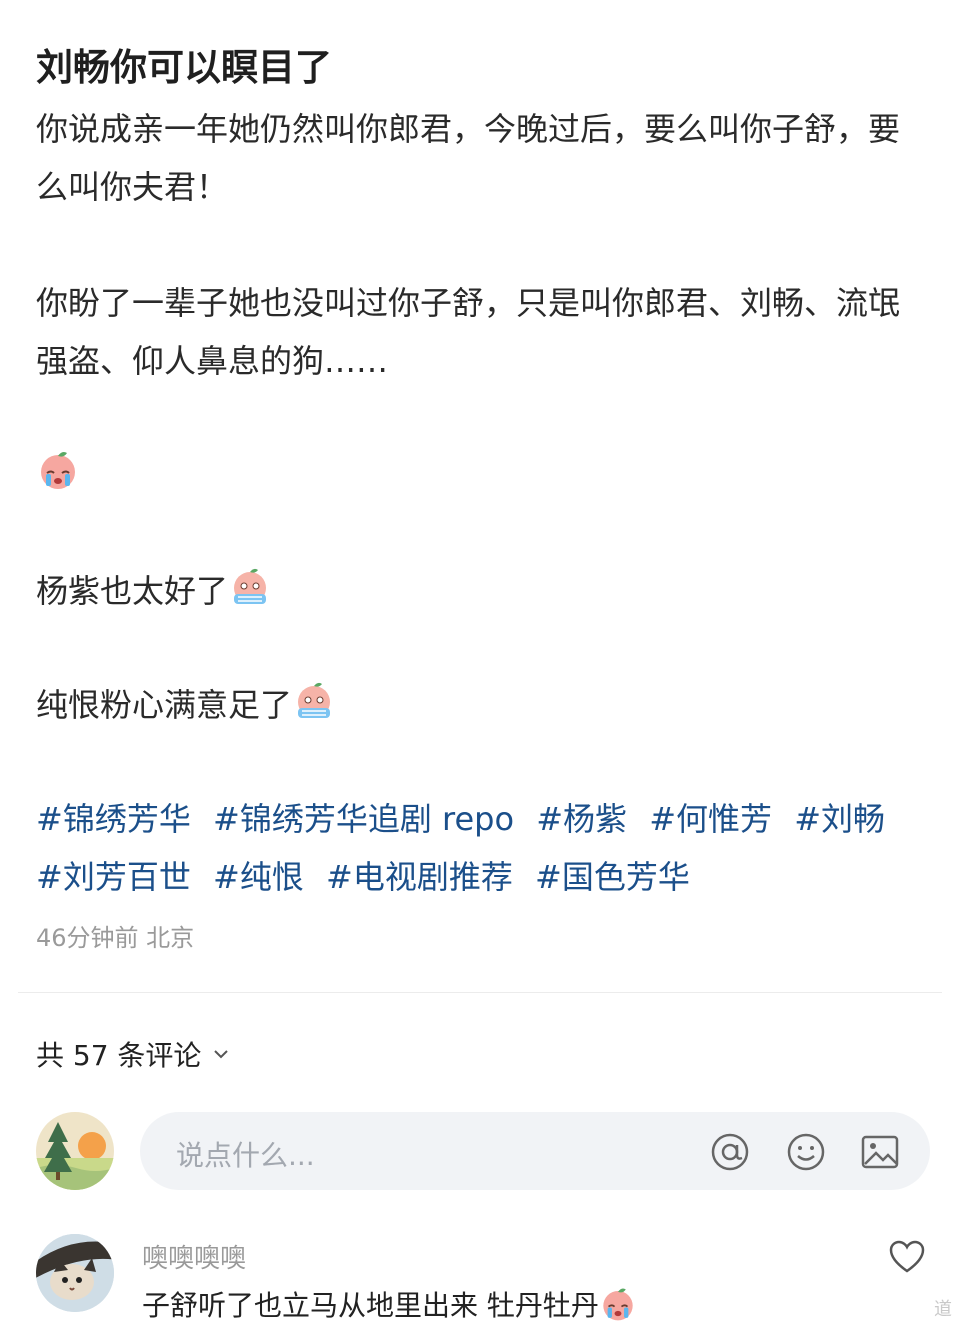 This screenshot has width=960, height=1335. I want to click on hashtag-link: #锦绣芳华追剧 repo, so click(363, 819).